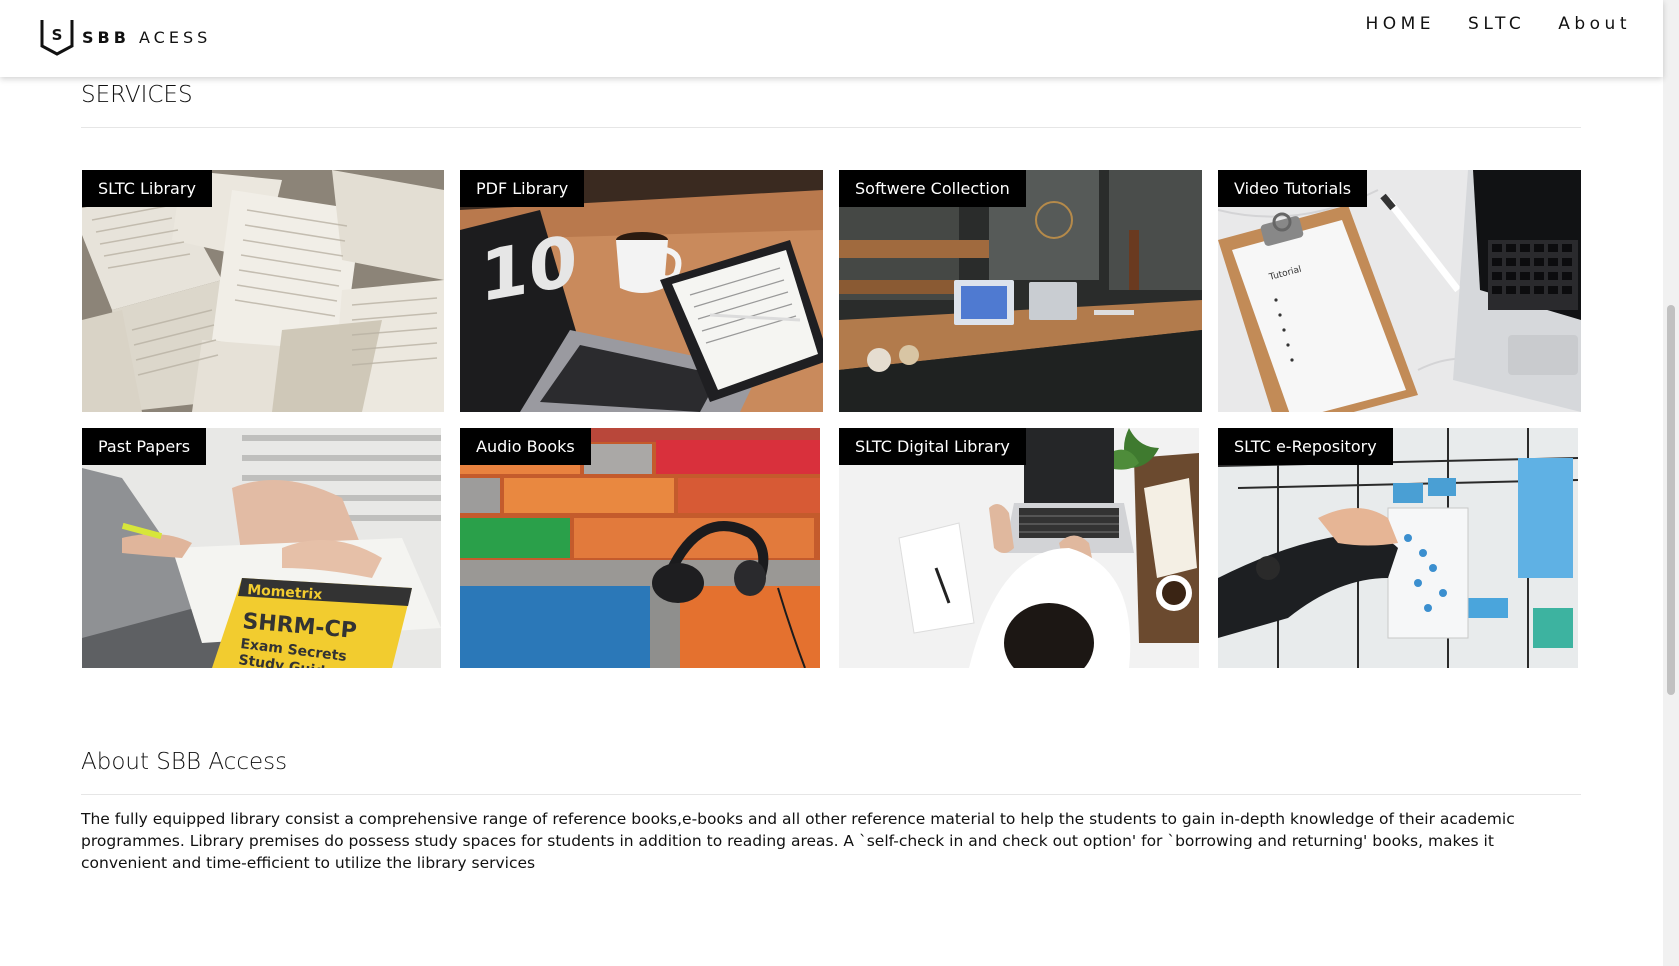 The width and height of the screenshot is (1679, 966). Describe the element at coordinates (1019, 548) in the screenshot. I see `card-sltc-digital-library: SLTC Digital Library` at that location.